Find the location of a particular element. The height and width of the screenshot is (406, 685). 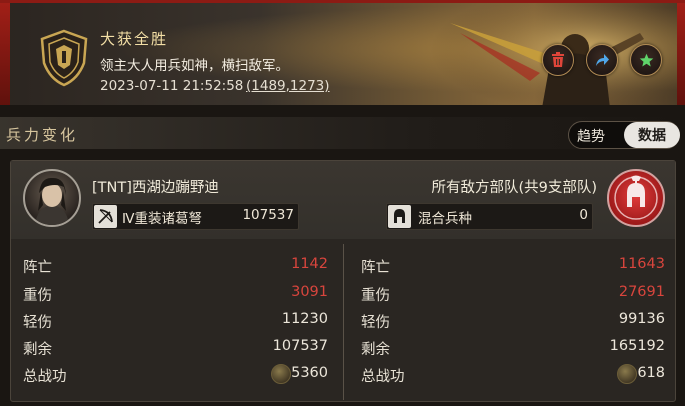

section-title: 兵力变化 is located at coordinates (42, 135).